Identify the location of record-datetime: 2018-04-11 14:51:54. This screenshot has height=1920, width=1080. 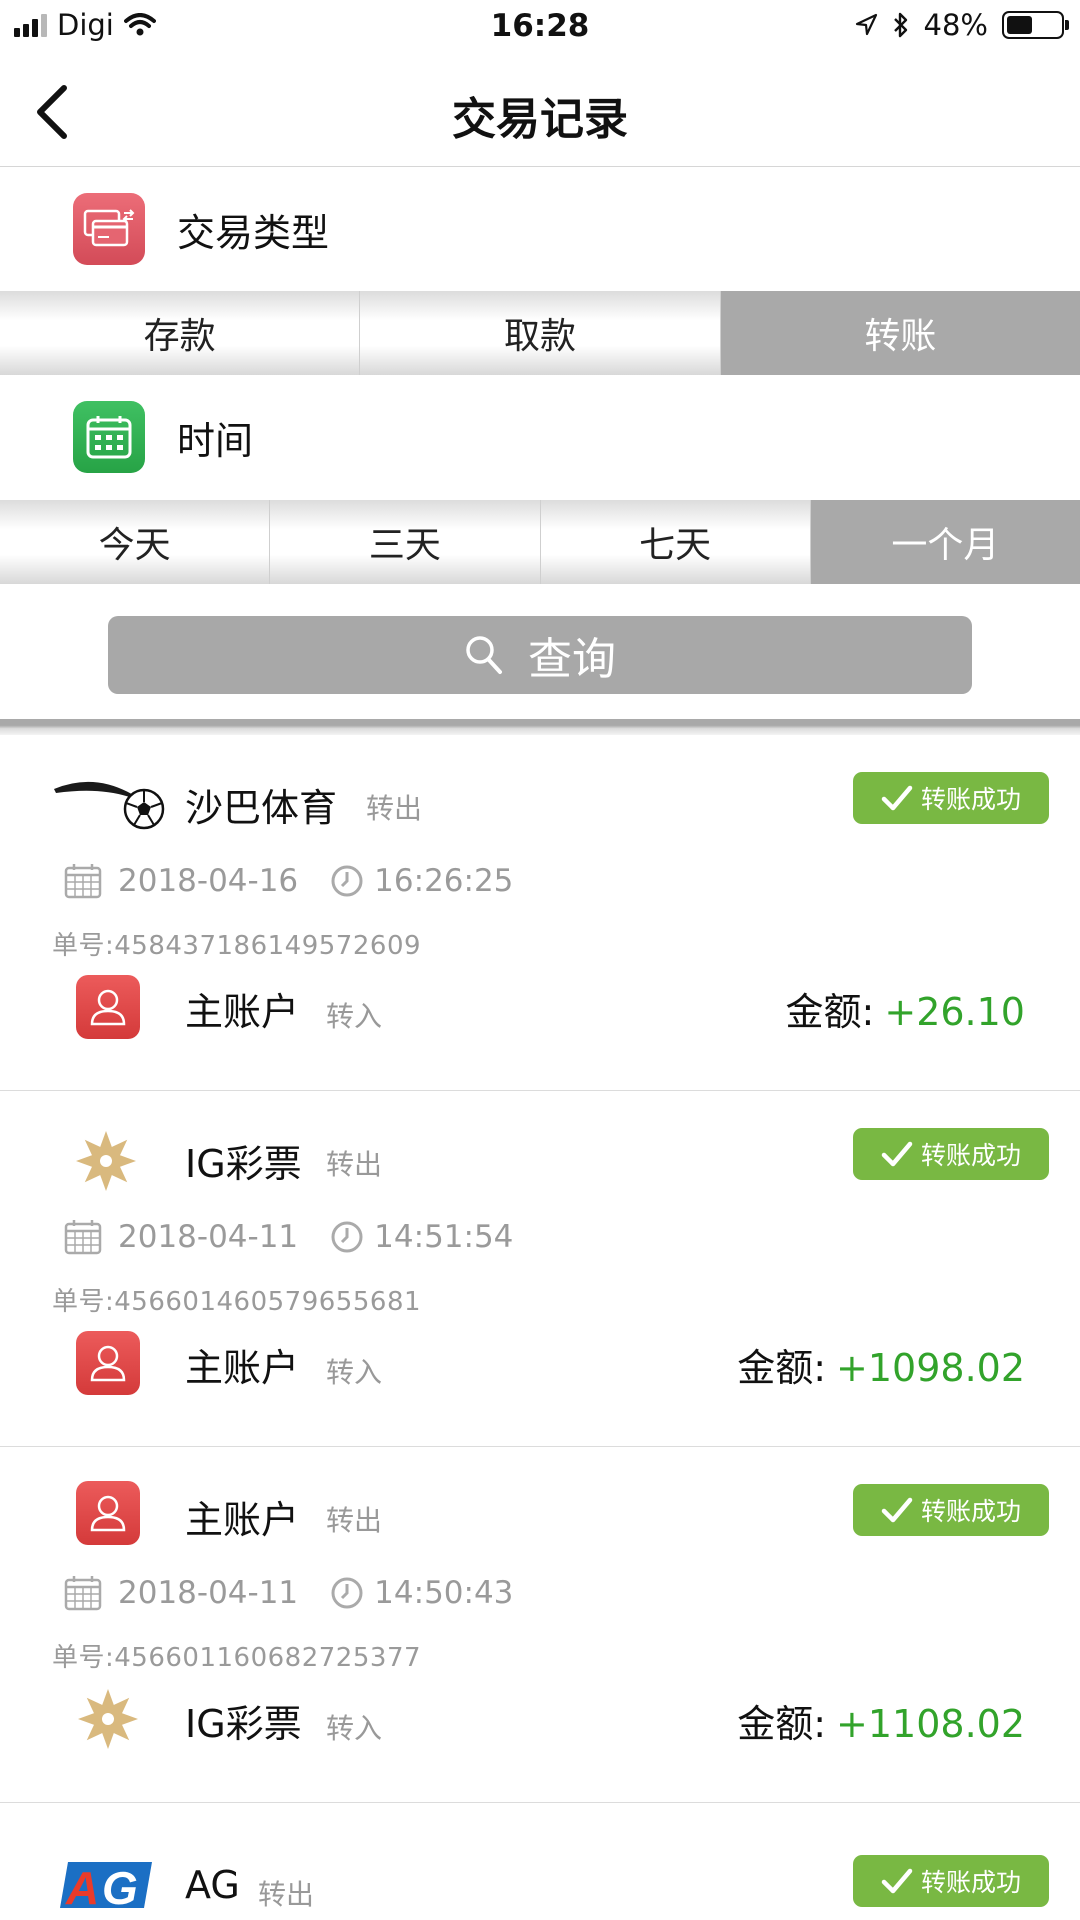
(288, 1237).